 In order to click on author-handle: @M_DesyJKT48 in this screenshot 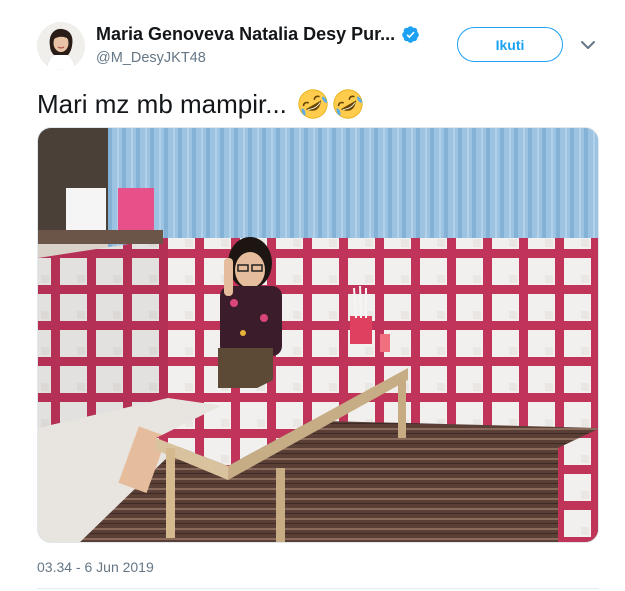, I will do `click(151, 58)`.